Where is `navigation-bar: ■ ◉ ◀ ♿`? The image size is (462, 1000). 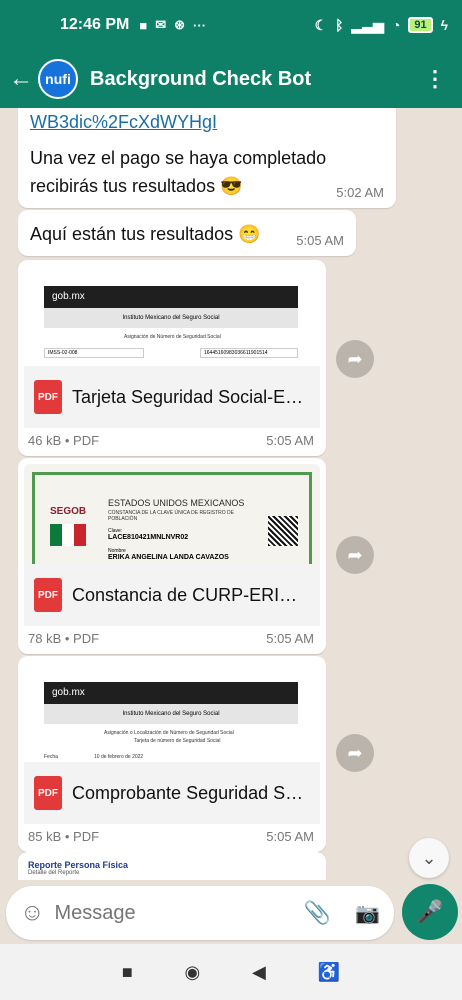 navigation-bar: ■ ◉ ◀ ♿ is located at coordinates (231, 972).